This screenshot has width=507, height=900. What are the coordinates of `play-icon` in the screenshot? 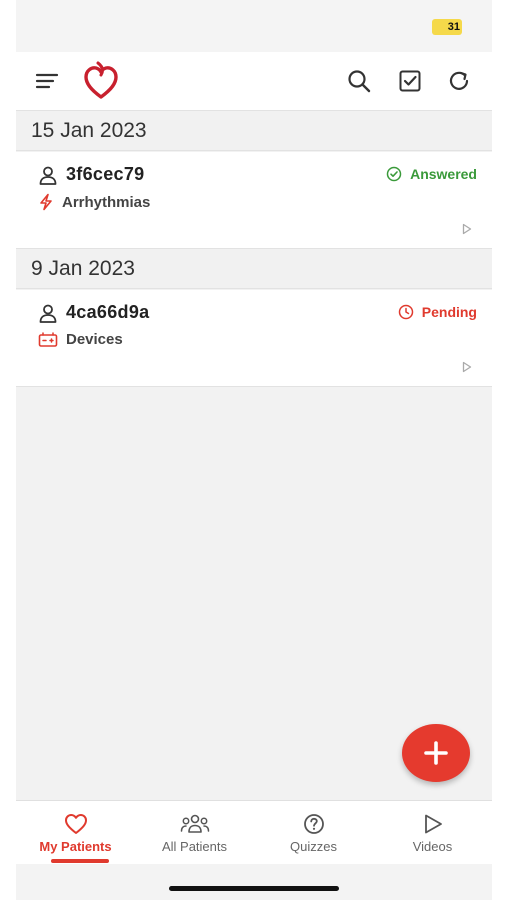 It's located at (433, 824).